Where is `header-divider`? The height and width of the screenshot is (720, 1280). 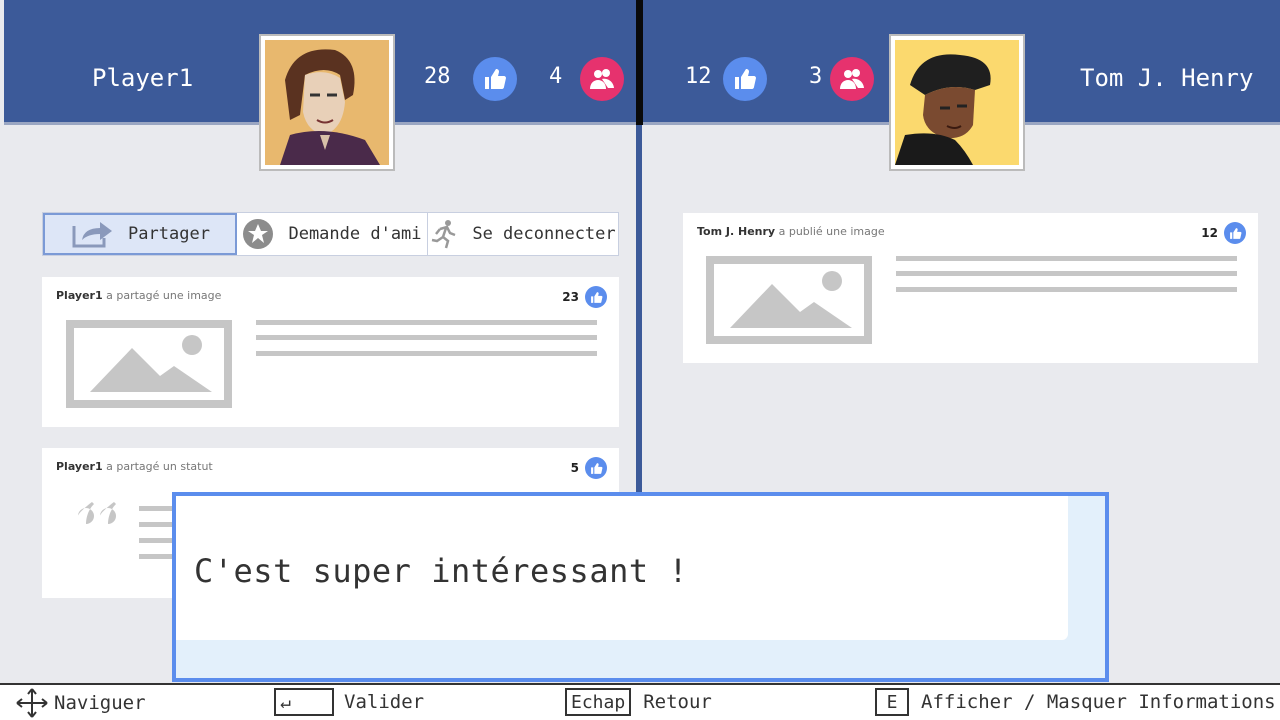 header-divider is located at coordinates (639, 62).